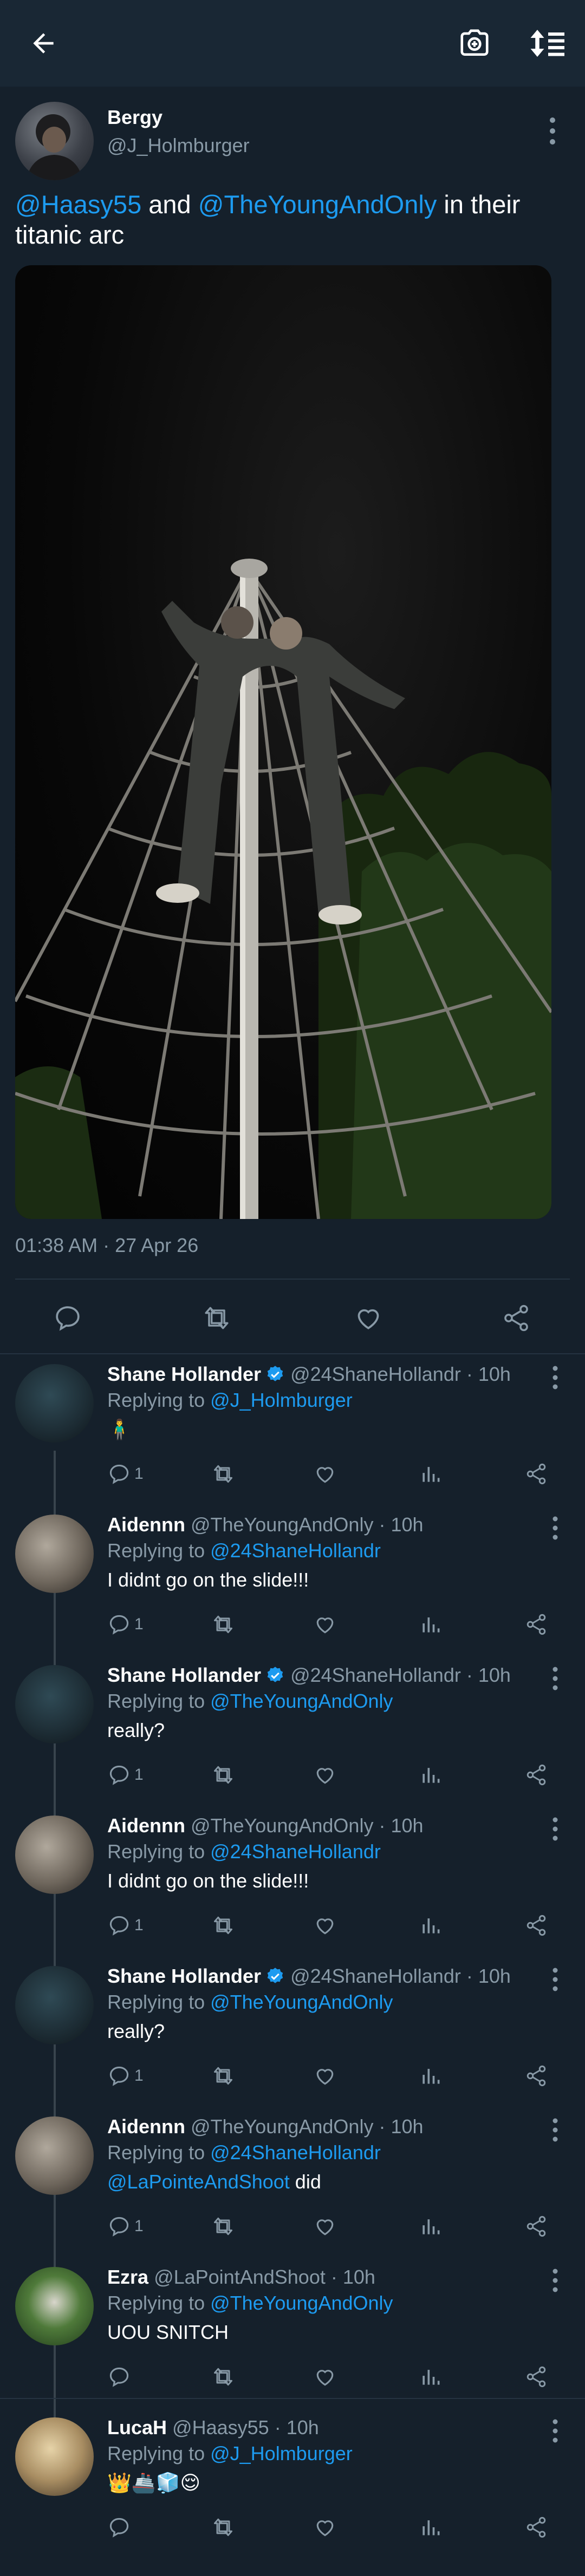 This screenshot has width=585, height=2576. Describe the element at coordinates (137, 2427) in the screenshot. I see `author-name: LucaH` at that location.